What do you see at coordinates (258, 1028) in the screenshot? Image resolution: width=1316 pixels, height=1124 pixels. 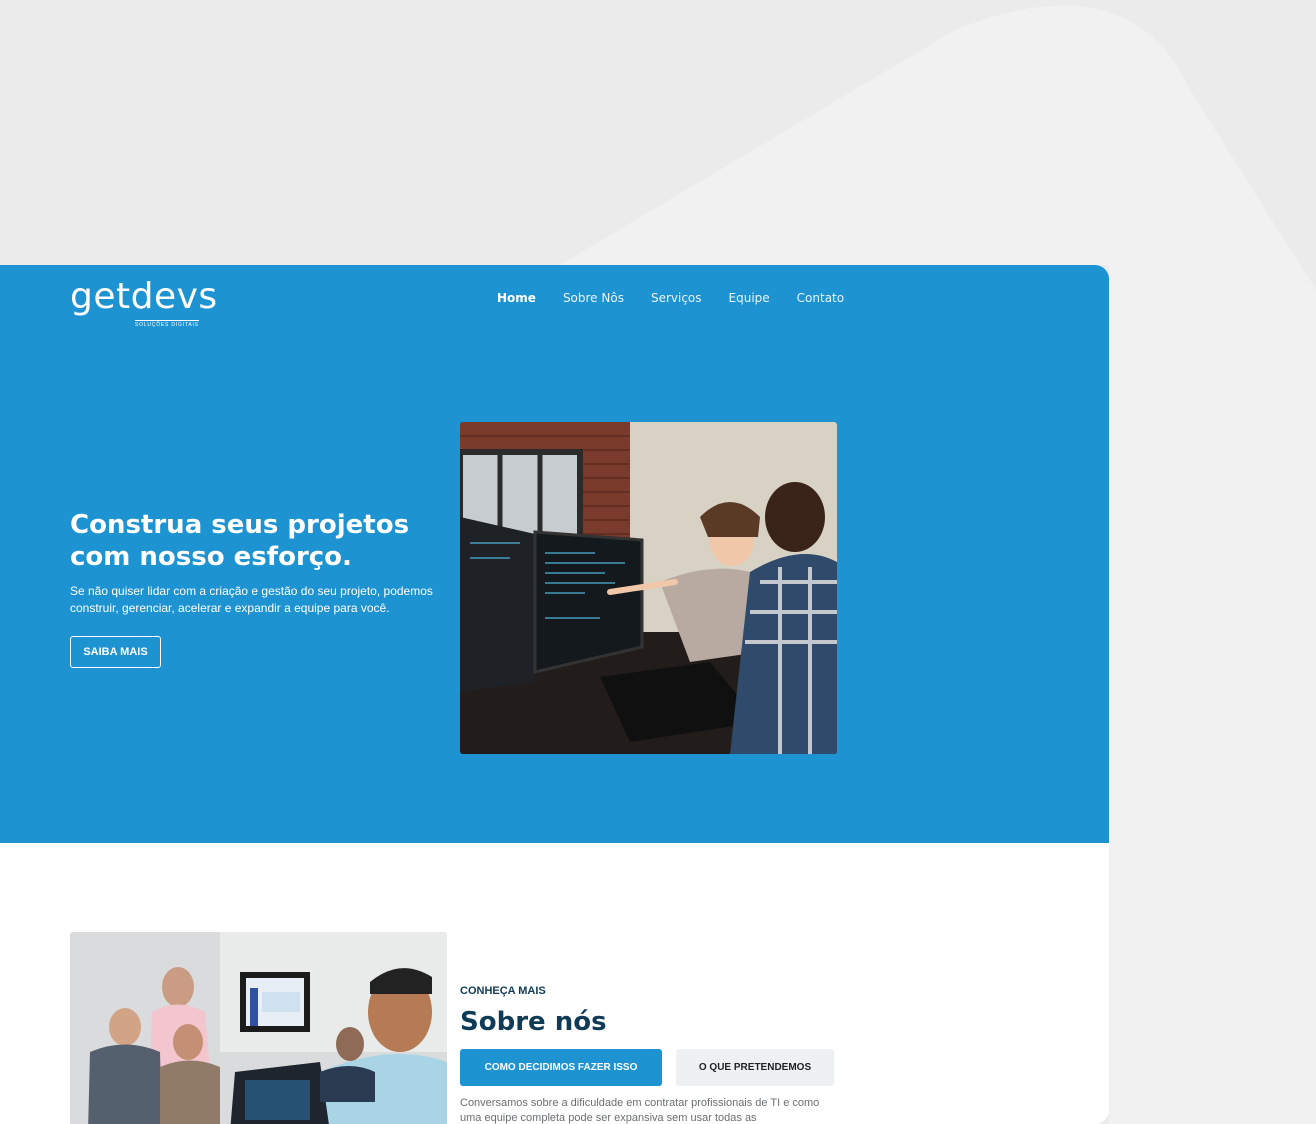 I see `about-image` at bounding box center [258, 1028].